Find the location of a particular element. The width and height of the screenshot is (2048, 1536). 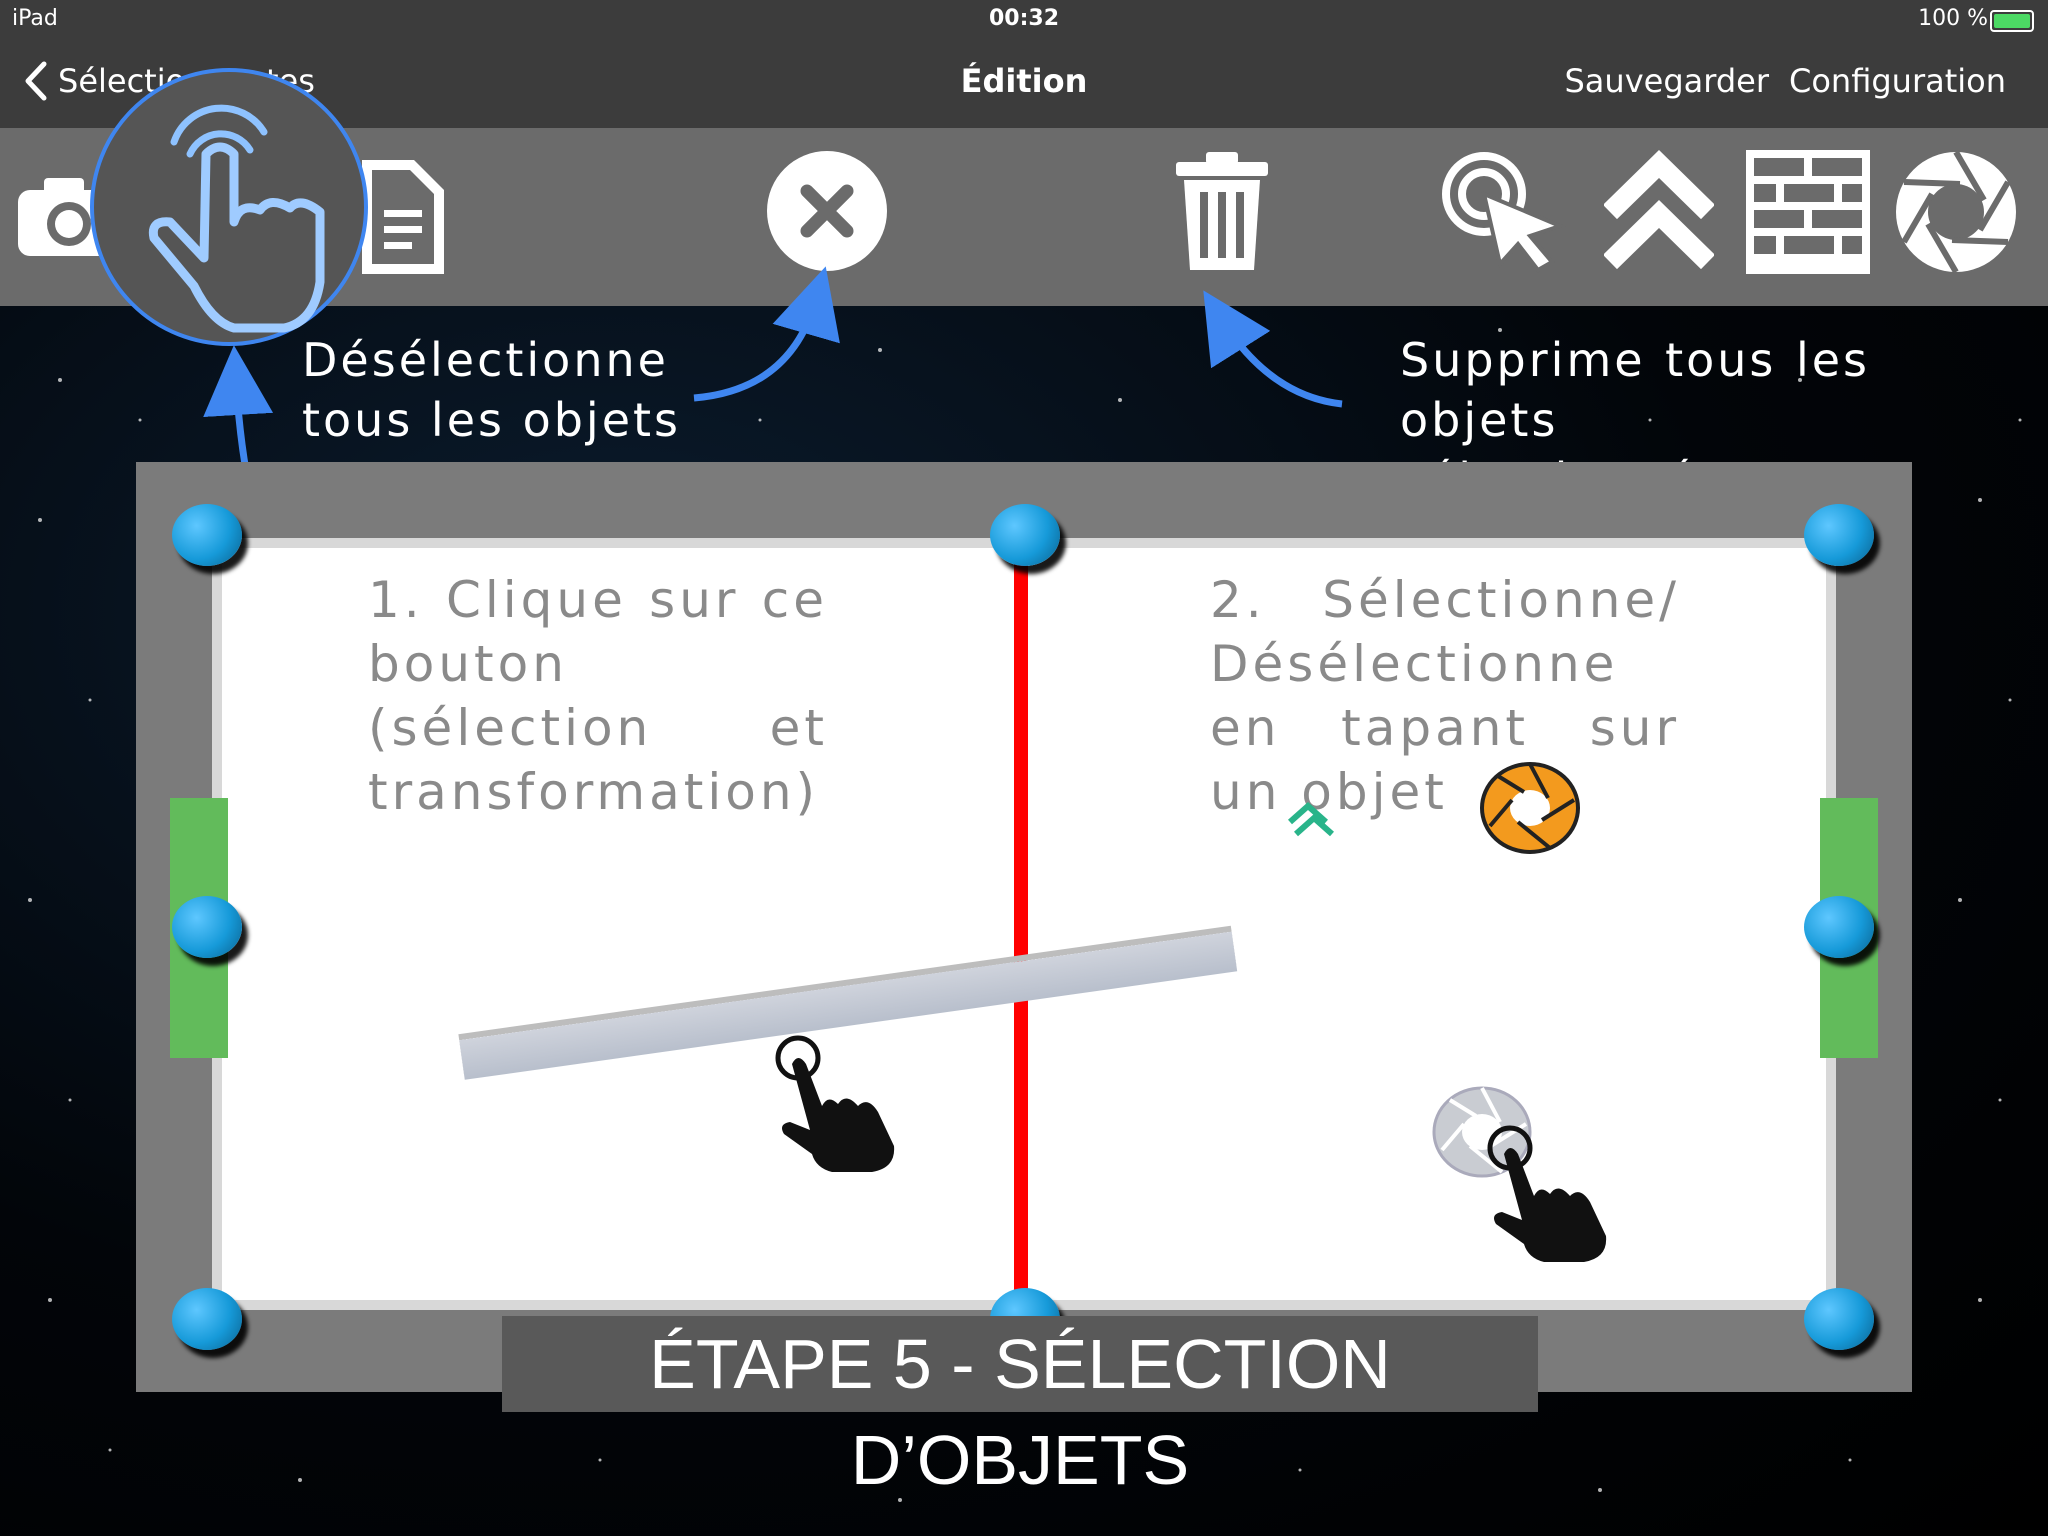

battery-fill is located at coordinates (2012, 21).